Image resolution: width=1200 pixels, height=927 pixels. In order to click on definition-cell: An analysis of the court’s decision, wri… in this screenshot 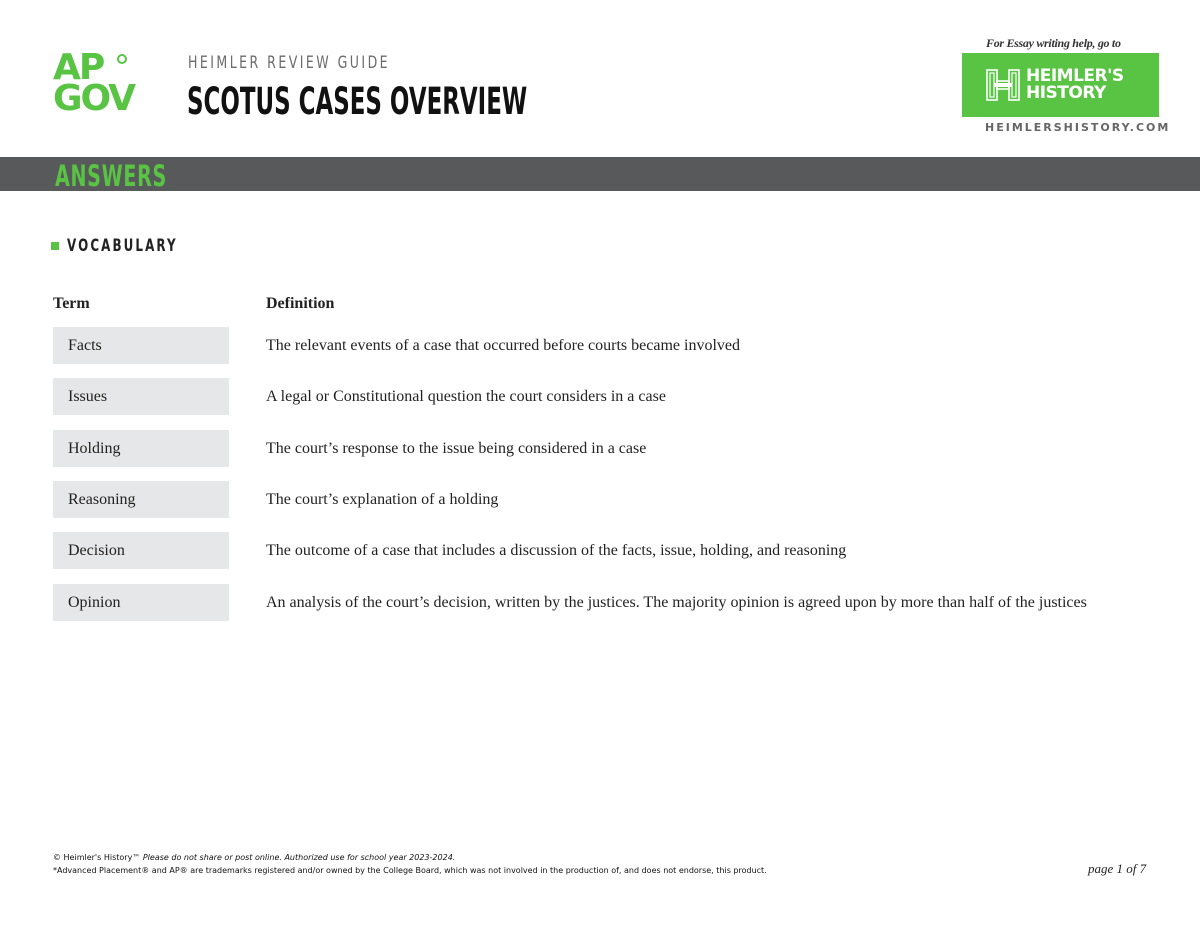, I will do `click(676, 602)`.